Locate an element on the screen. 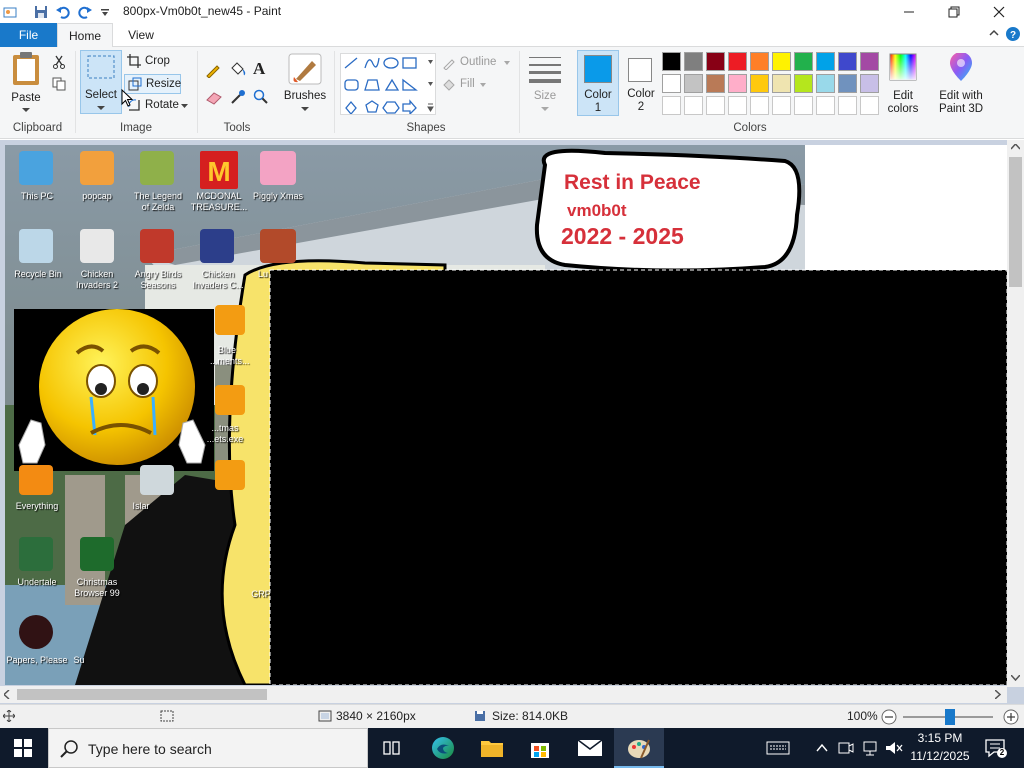 The width and height of the screenshot is (1024, 768). cut-icon is located at coordinates (59, 63).